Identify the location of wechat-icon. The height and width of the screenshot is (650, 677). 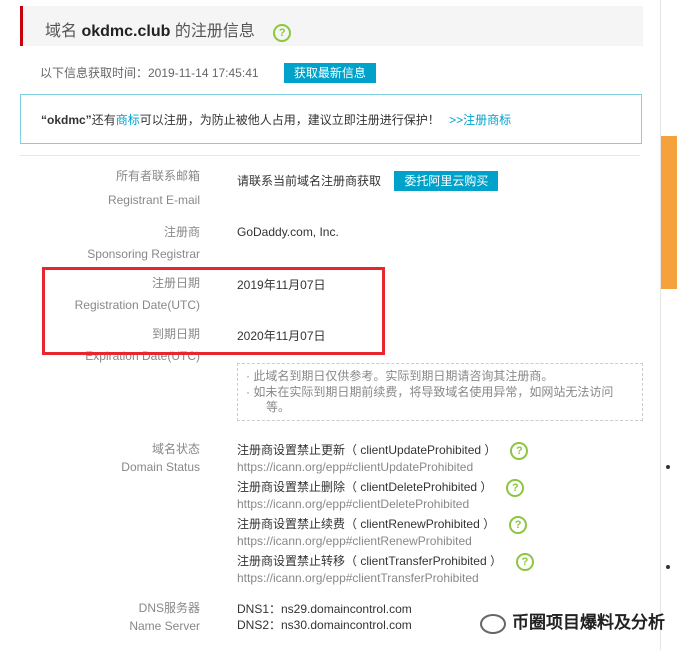
(493, 623).